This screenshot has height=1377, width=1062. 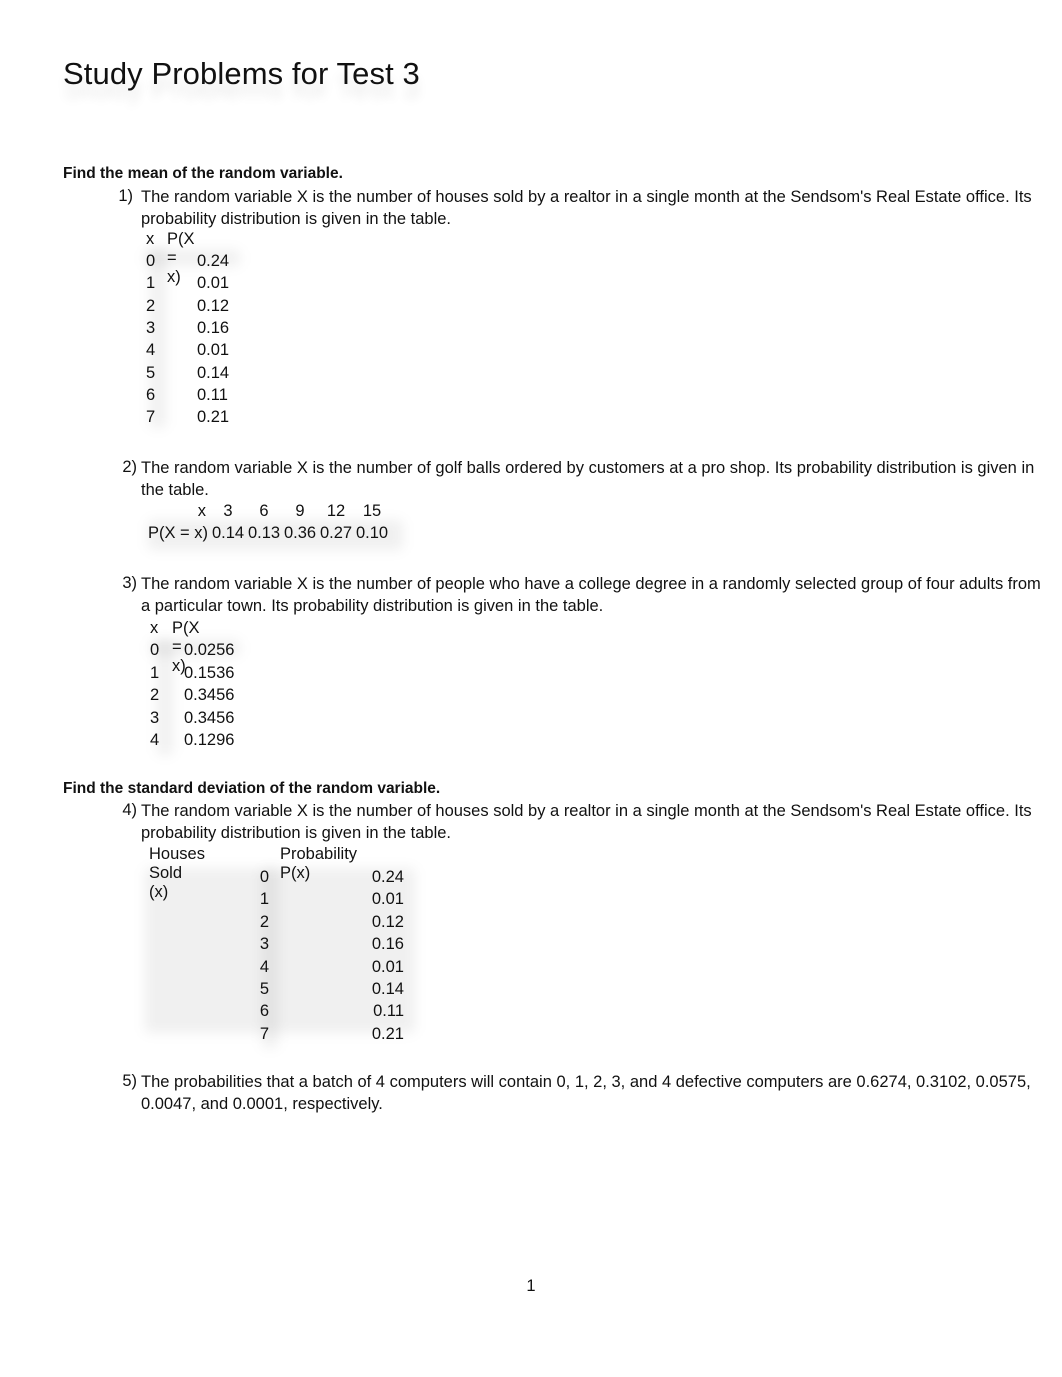 What do you see at coordinates (209, 740) in the screenshot?
I see `table-cell-p: 0.1296` at bounding box center [209, 740].